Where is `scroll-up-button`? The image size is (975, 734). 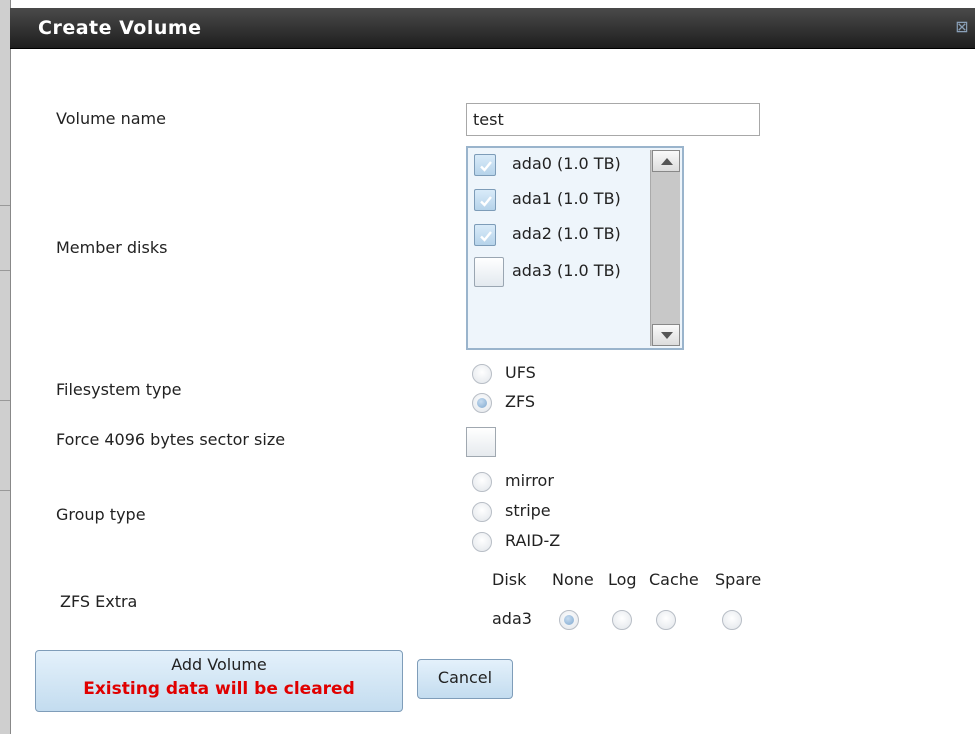
scroll-up-button is located at coordinates (666, 161).